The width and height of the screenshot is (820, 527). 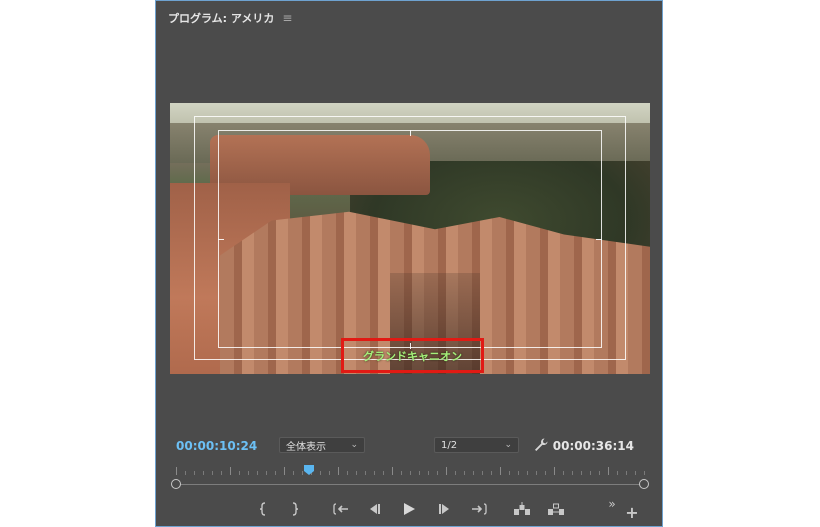 I want to click on caption-text: グランドキャニオン, so click(x=412, y=356).